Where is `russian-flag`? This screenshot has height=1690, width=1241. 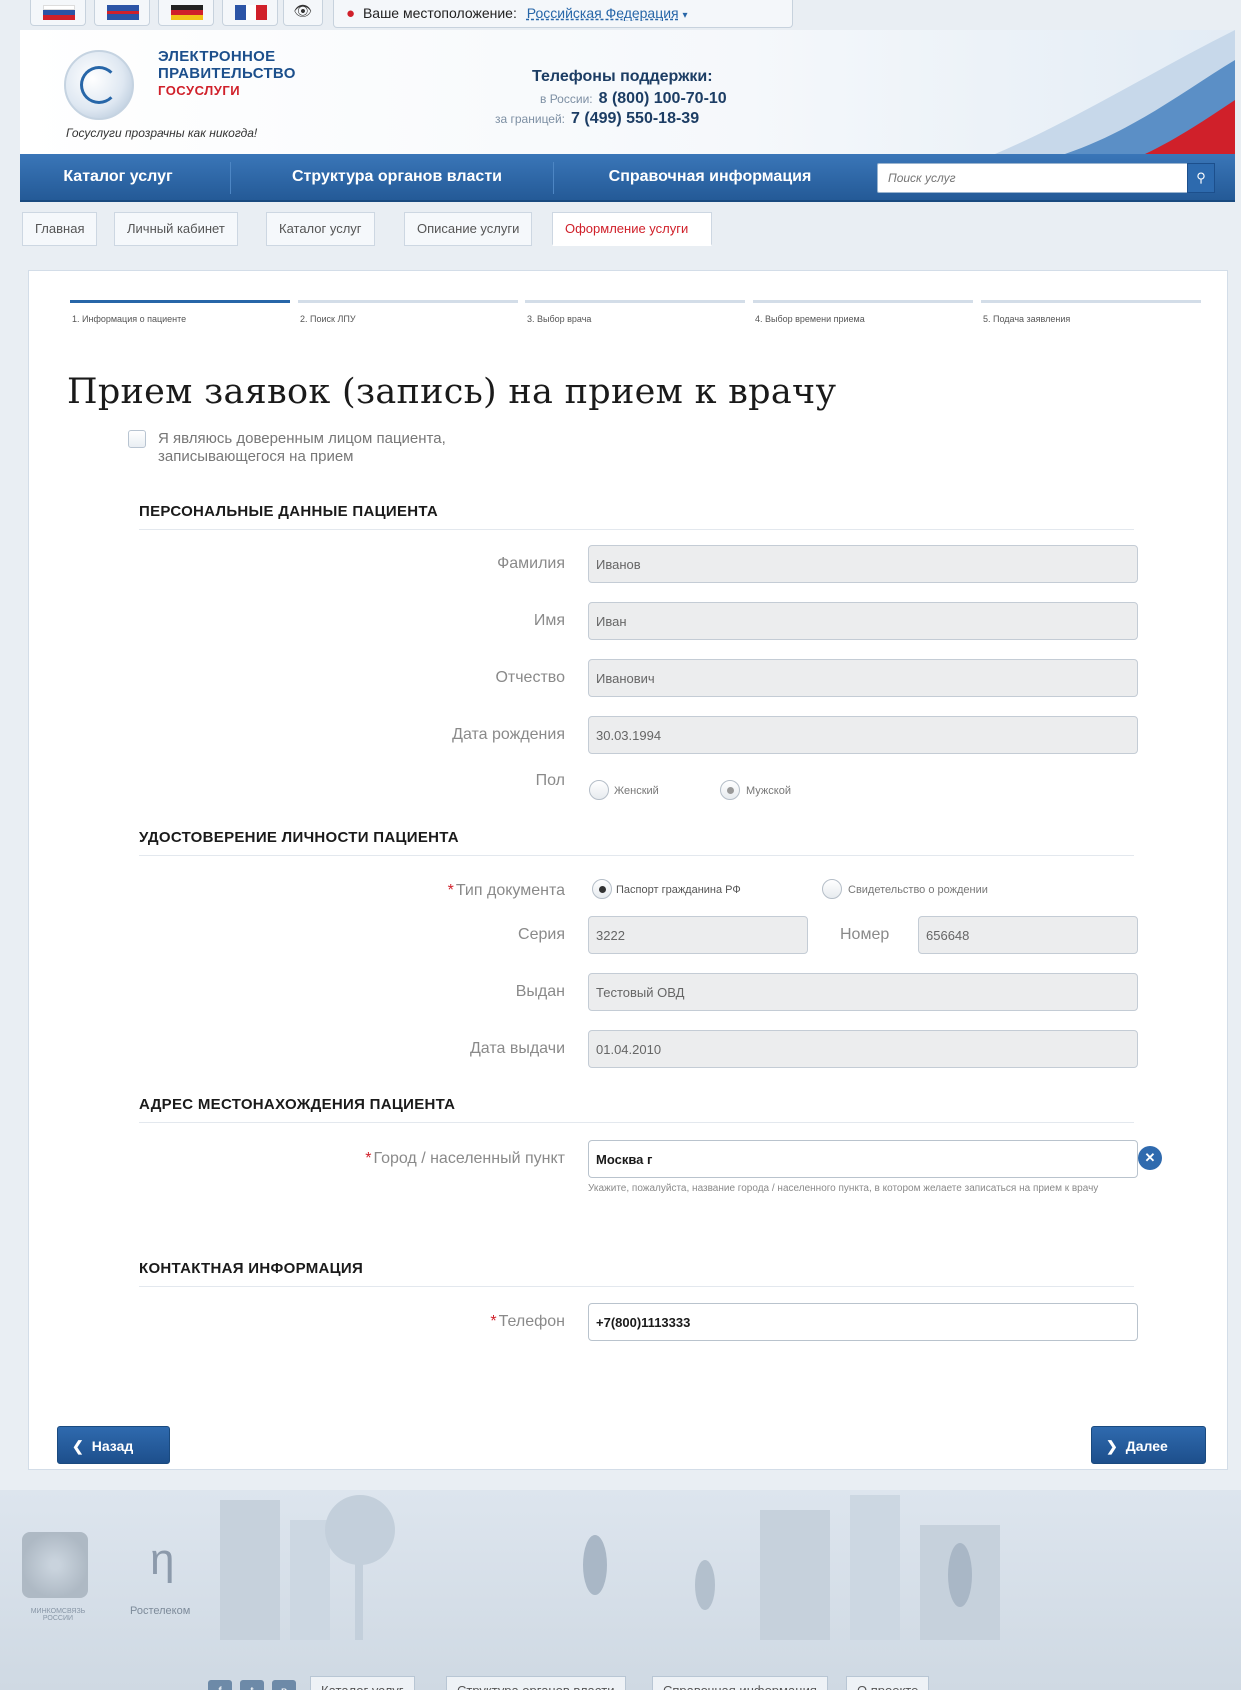
russian-flag is located at coordinates (58, 13).